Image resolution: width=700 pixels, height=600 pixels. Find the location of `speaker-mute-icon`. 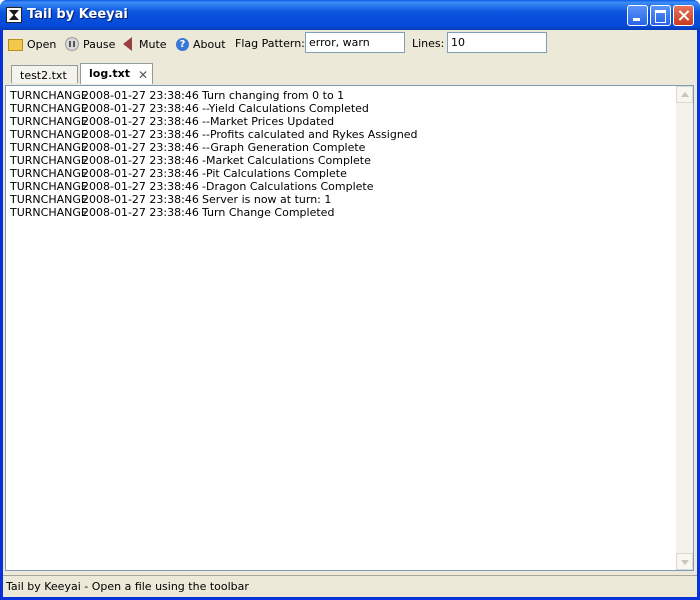

speaker-mute-icon is located at coordinates (127, 44).